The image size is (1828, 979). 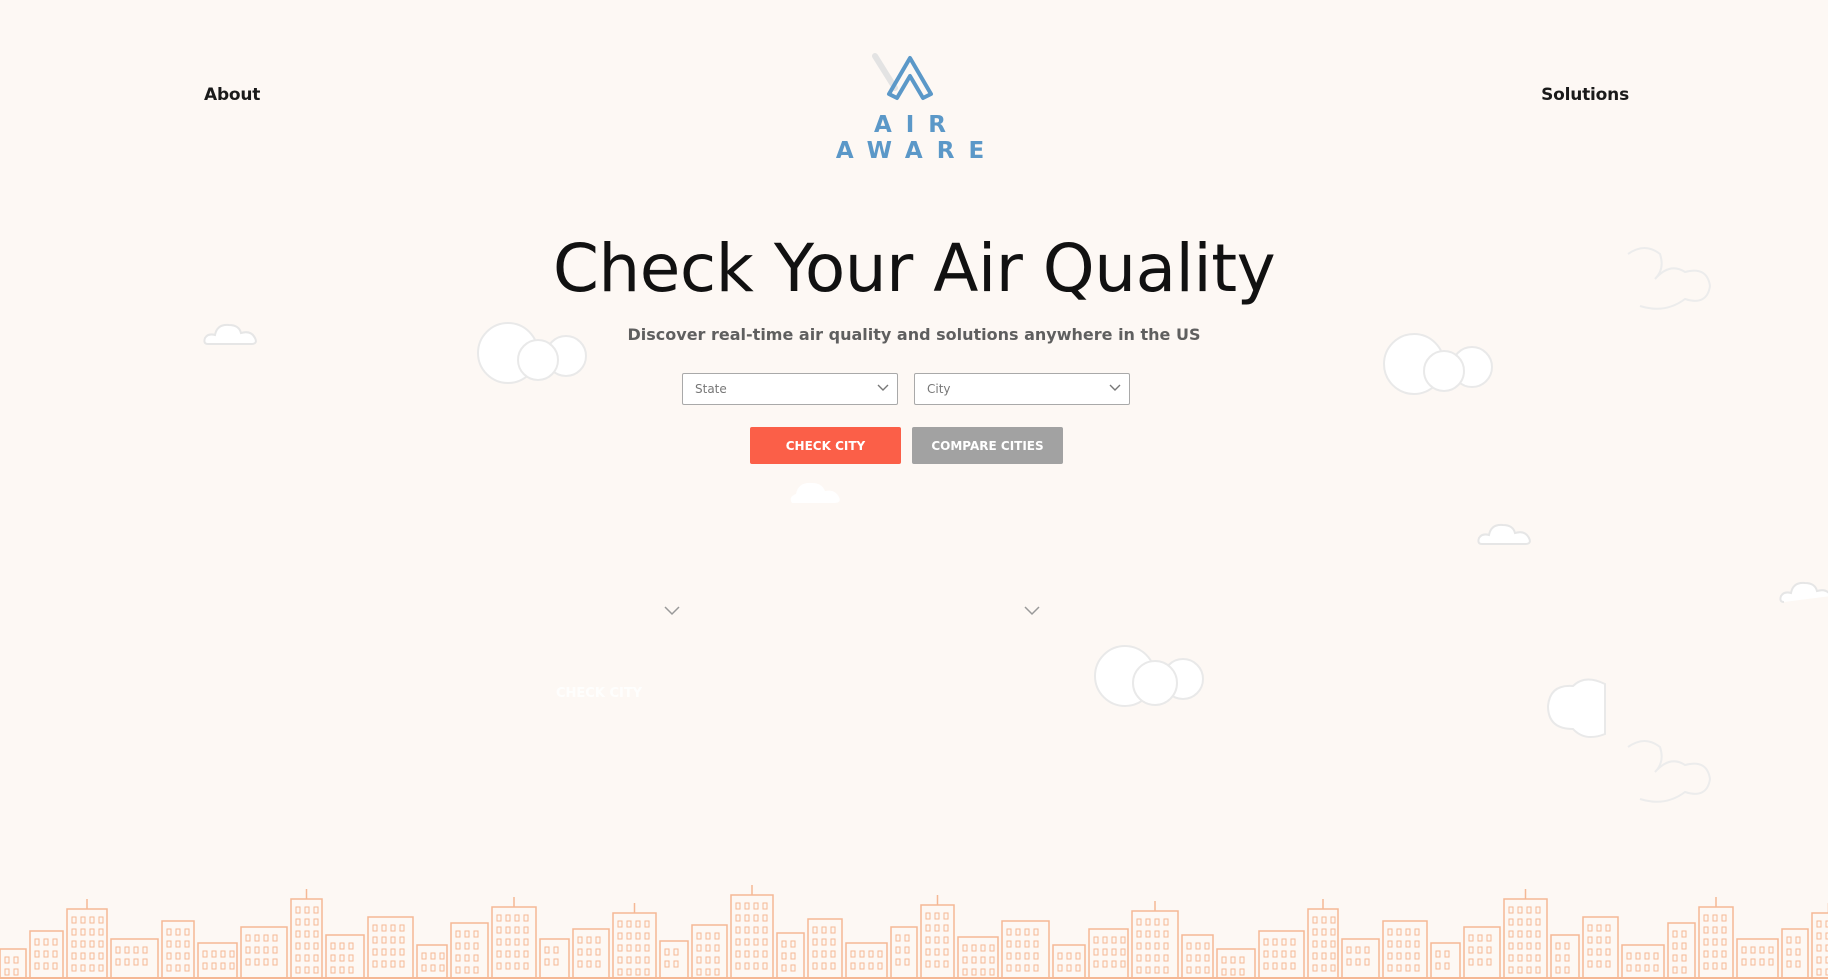 What do you see at coordinates (902, 76) in the screenshot?
I see `air-aware-logo-icon` at bounding box center [902, 76].